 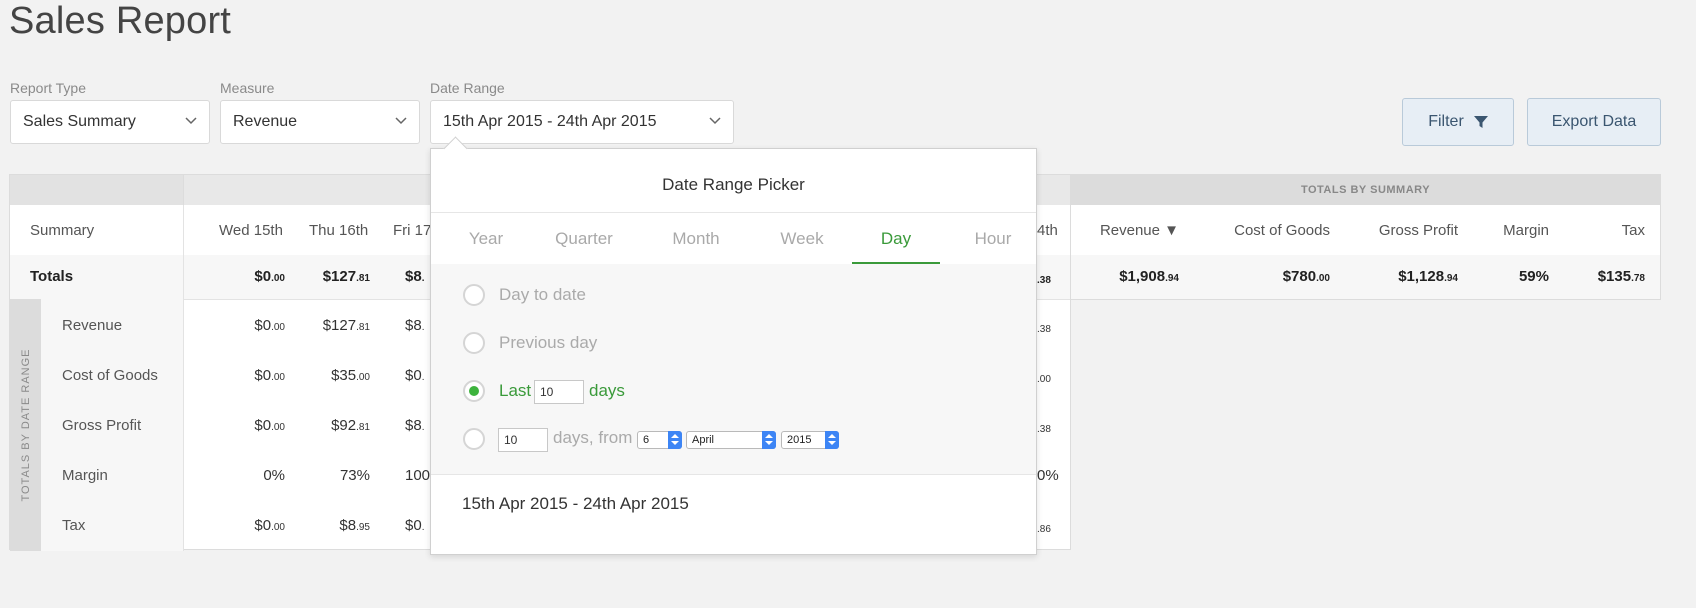 I want to click on measure-label: Measure, so click(x=247, y=88).